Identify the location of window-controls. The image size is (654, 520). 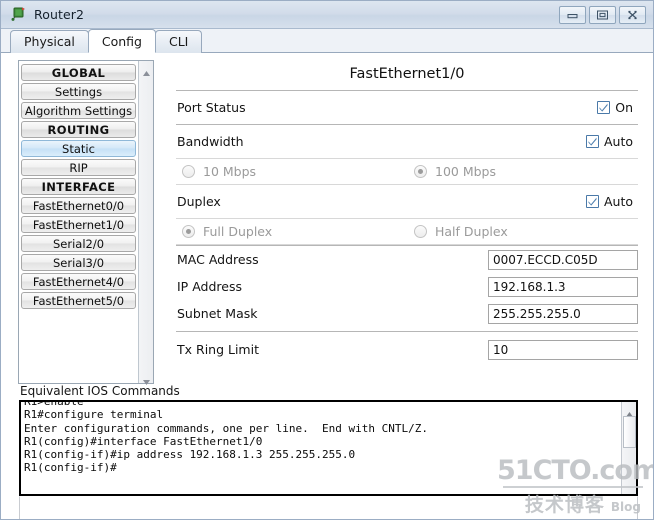
(604, 14).